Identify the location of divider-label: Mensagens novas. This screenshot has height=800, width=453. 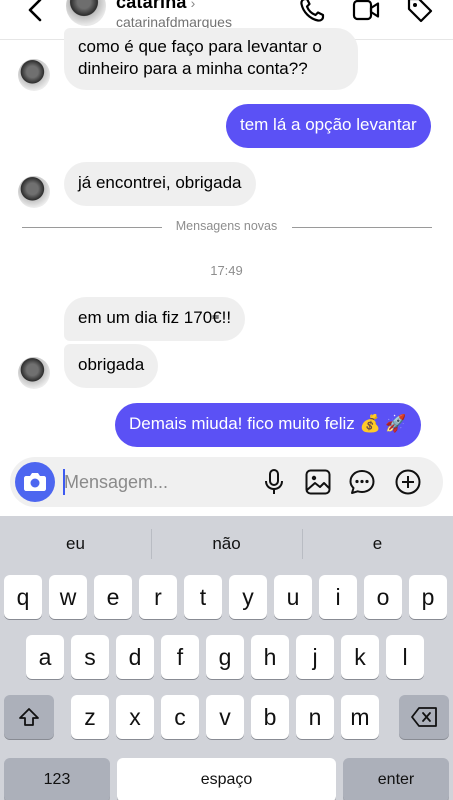
(226, 226).